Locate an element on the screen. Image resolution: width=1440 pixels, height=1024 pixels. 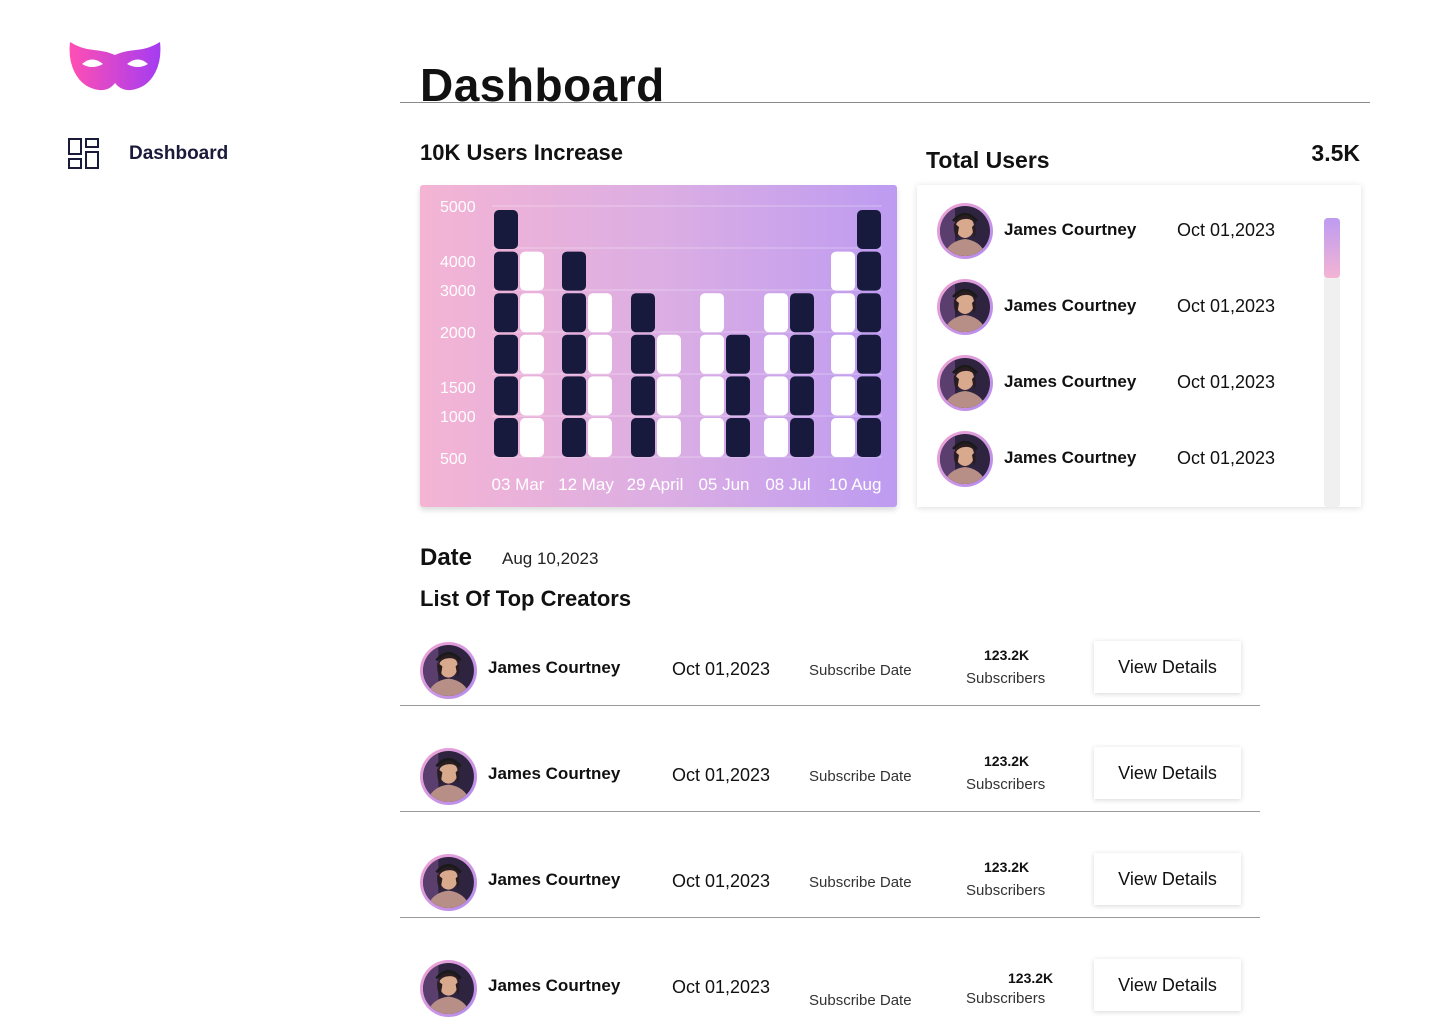
total-users-title: Total Users is located at coordinates (988, 160).